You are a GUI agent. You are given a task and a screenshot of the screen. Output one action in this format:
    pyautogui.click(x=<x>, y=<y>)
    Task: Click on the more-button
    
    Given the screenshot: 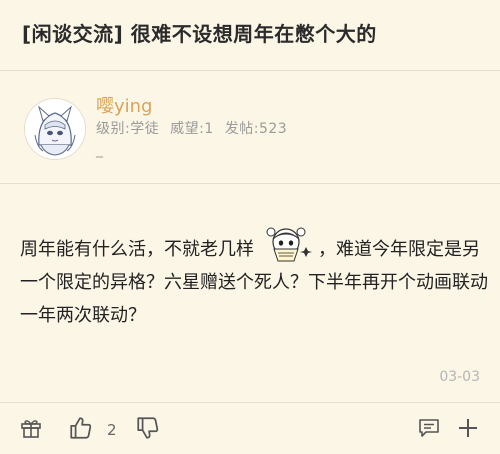 What is the action you would take?
    pyautogui.click(x=468, y=428)
    